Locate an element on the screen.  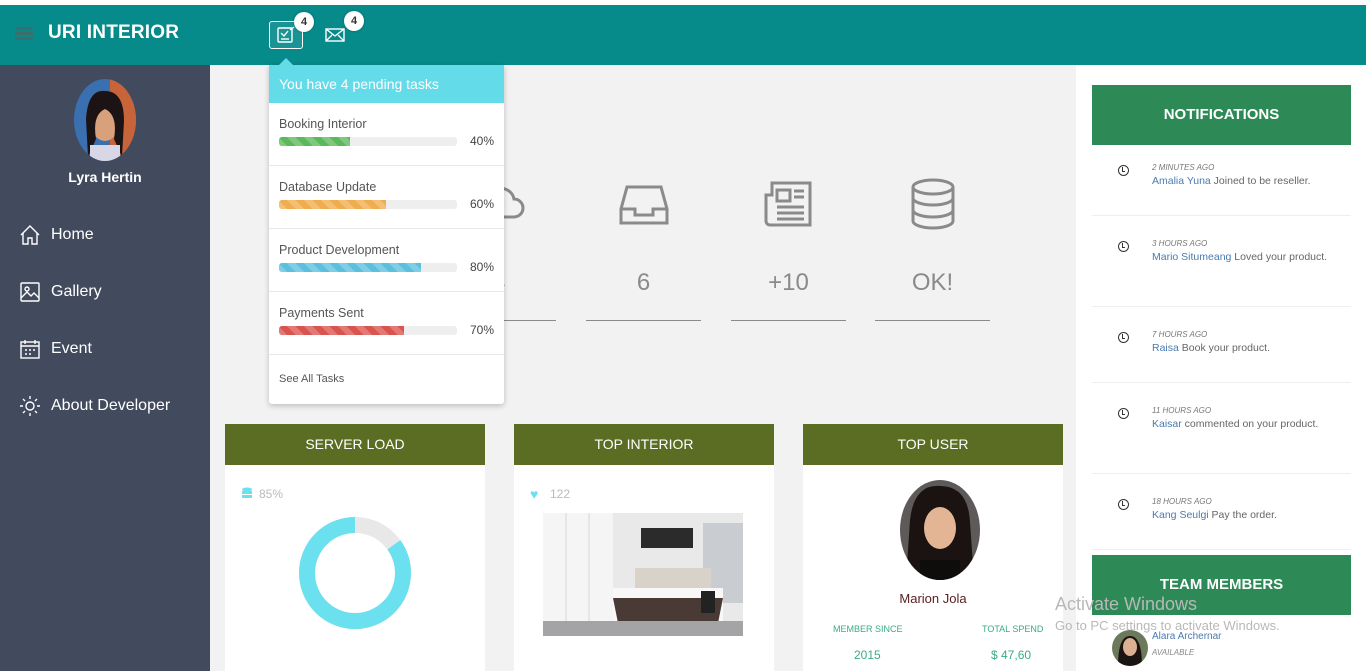
task-name: Booking Interior is located at coordinates (323, 124).